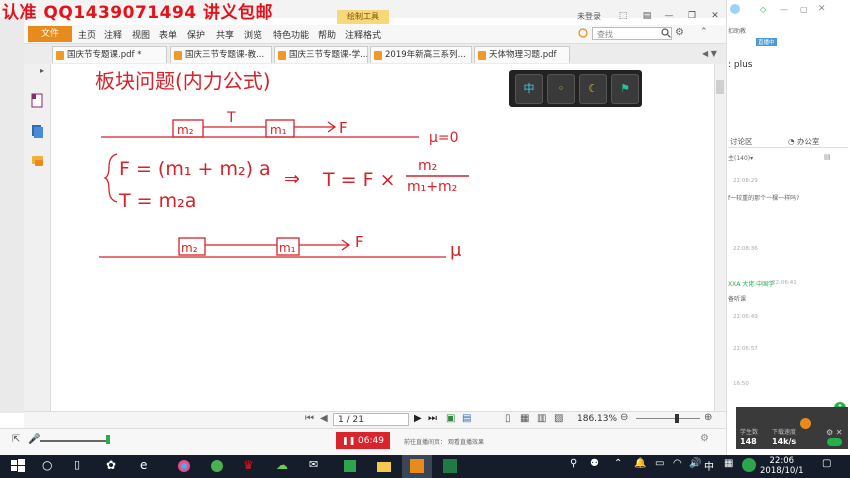 The image size is (850, 478). Describe the element at coordinates (327, 34) in the screenshot. I see `menu-help: 帮助` at that location.